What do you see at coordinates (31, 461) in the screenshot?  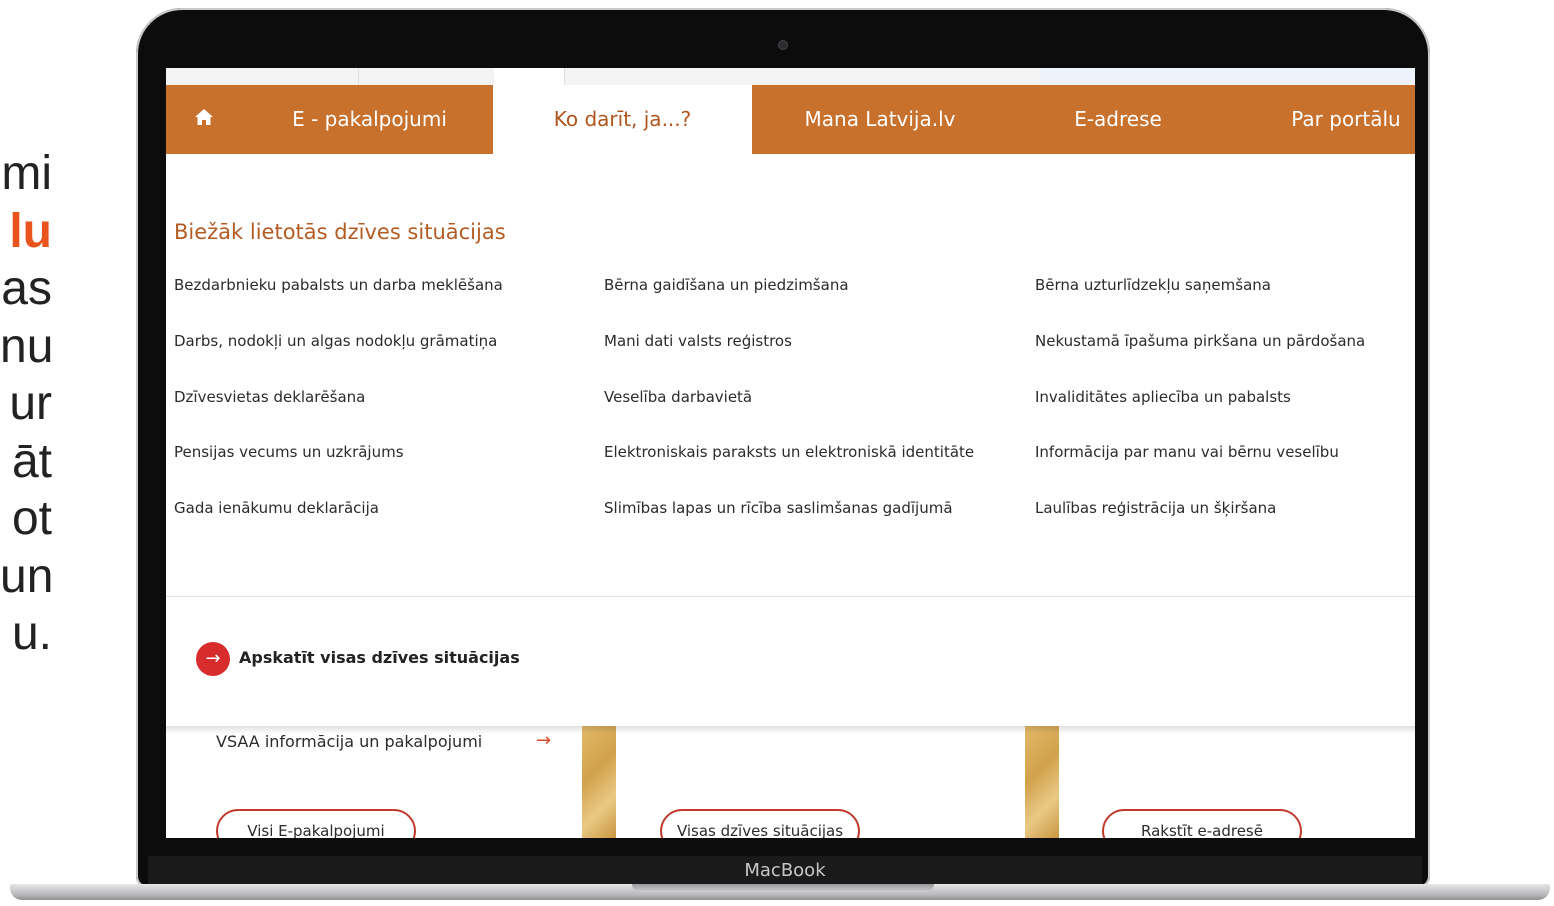 I see `slide-text-line: āt` at bounding box center [31, 461].